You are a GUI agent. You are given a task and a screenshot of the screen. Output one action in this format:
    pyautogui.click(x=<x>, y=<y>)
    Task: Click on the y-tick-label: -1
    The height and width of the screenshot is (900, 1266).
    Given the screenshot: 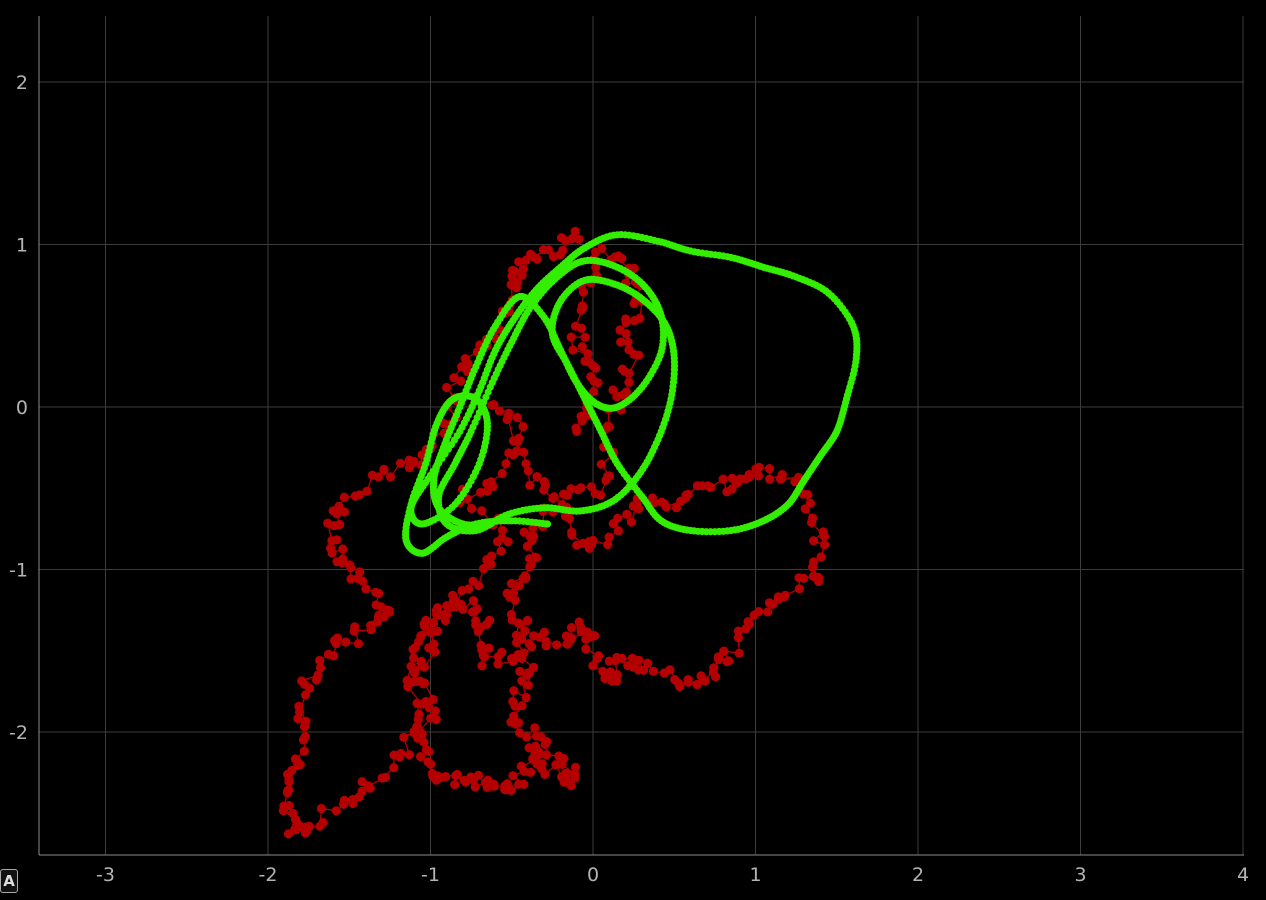 What is the action you would take?
    pyautogui.click(x=18, y=571)
    